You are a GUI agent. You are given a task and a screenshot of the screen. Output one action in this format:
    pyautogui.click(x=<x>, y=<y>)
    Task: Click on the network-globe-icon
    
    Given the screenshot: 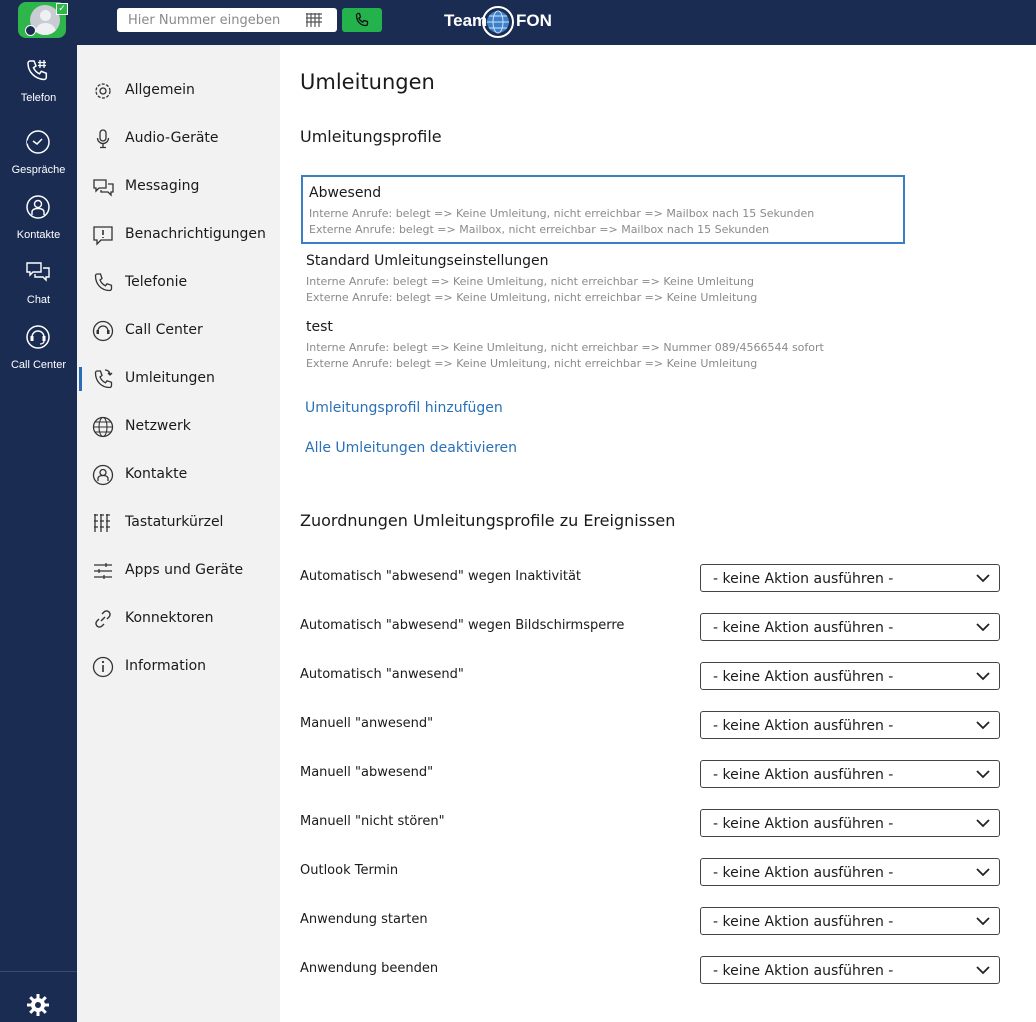 What is the action you would take?
    pyautogui.click(x=103, y=427)
    